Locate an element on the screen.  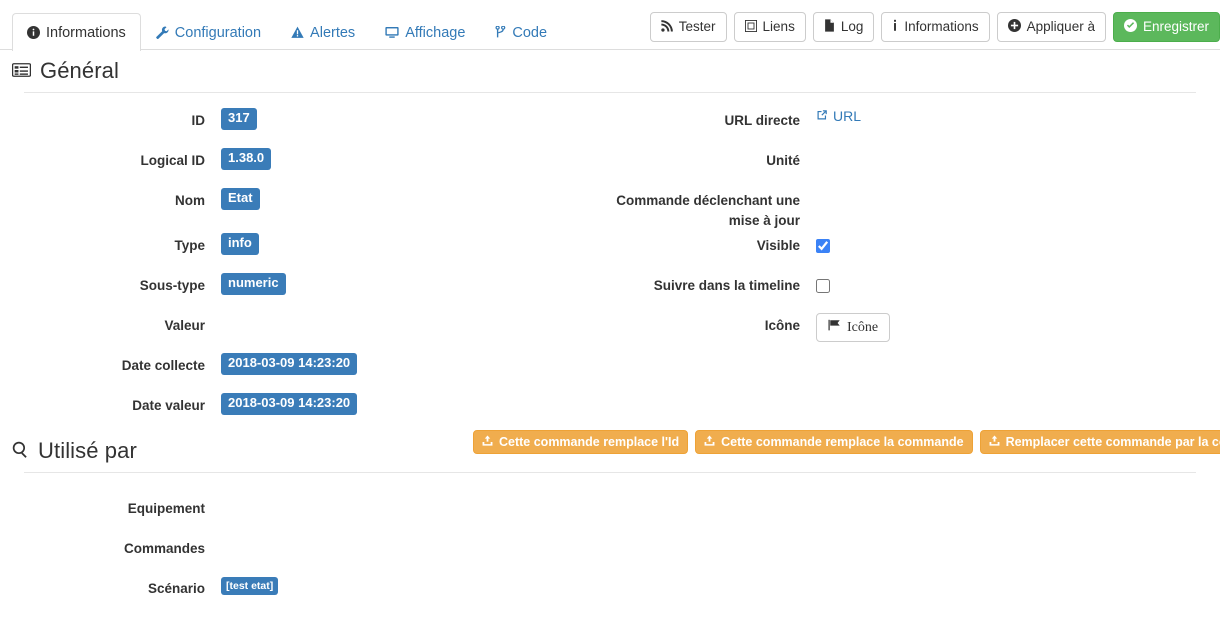
tester-button-label: Tester is located at coordinates (697, 27).